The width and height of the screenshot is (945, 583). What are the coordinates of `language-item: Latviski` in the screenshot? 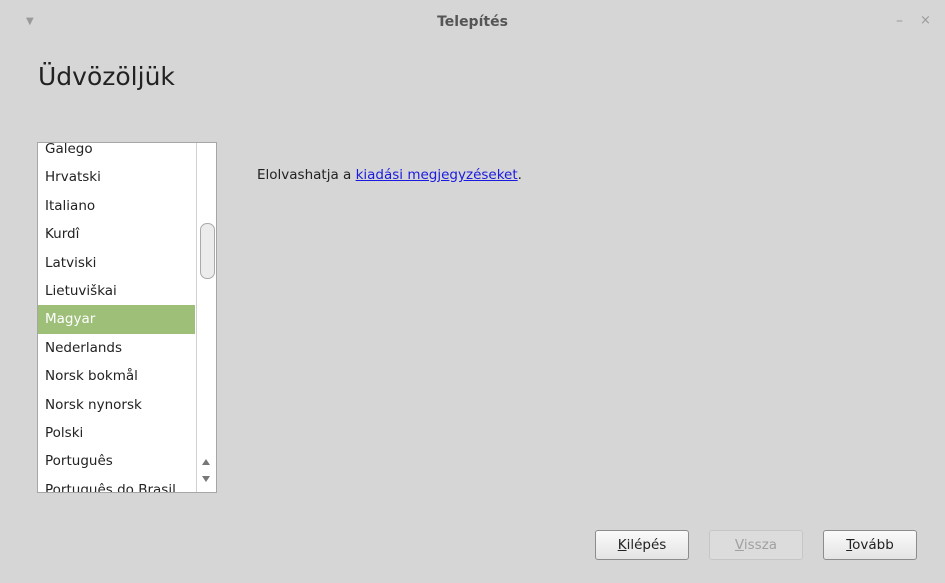 It's located at (116, 263).